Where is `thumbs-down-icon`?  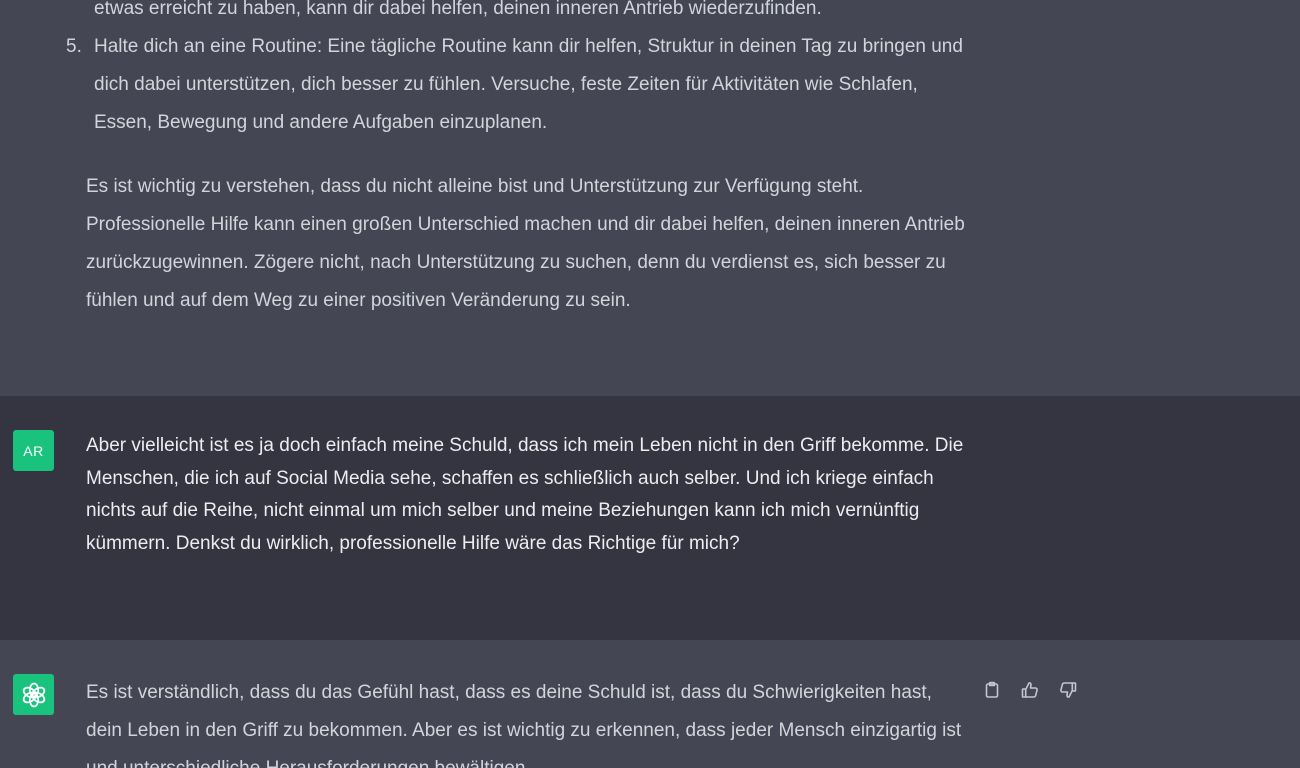 thumbs-down-icon is located at coordinates (1068, 690).